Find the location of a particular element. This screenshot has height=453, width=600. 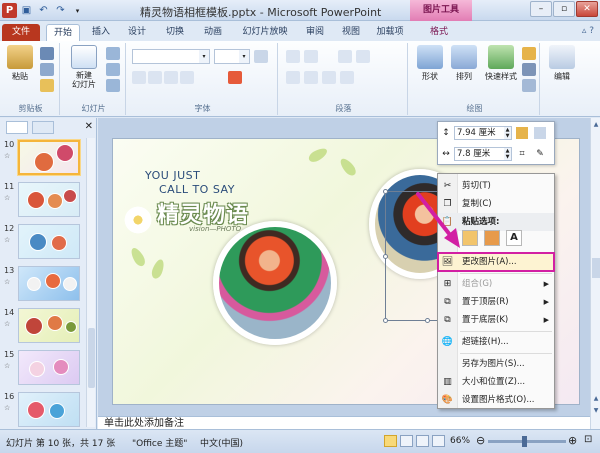

thumbnail-scrollbar is located at coordinates (90, 282).